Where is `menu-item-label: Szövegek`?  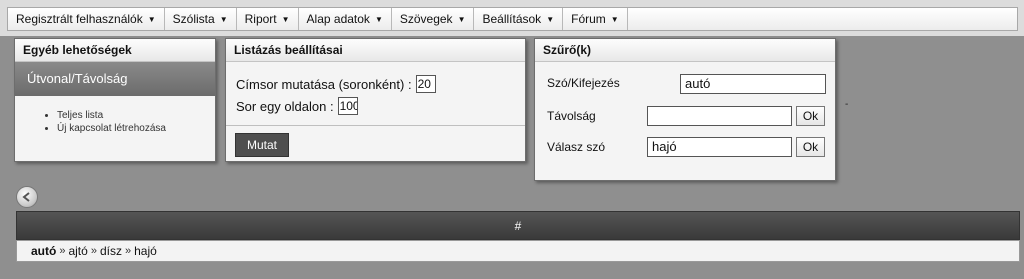
menu-item-label: Szövegek is located at coordinates (426, 19).